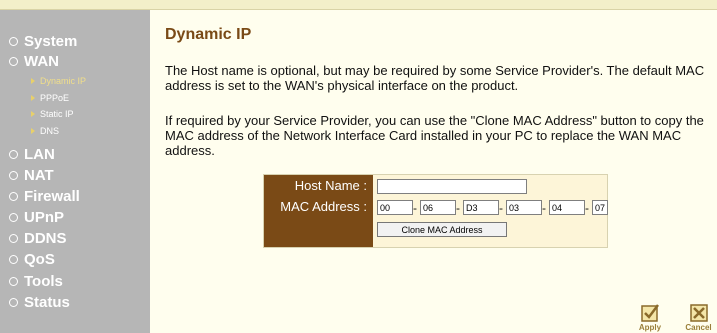 The width and height of the screenshot is (717, 333). I want to click on sidebar-item-label: WAN, so click(41, 61).